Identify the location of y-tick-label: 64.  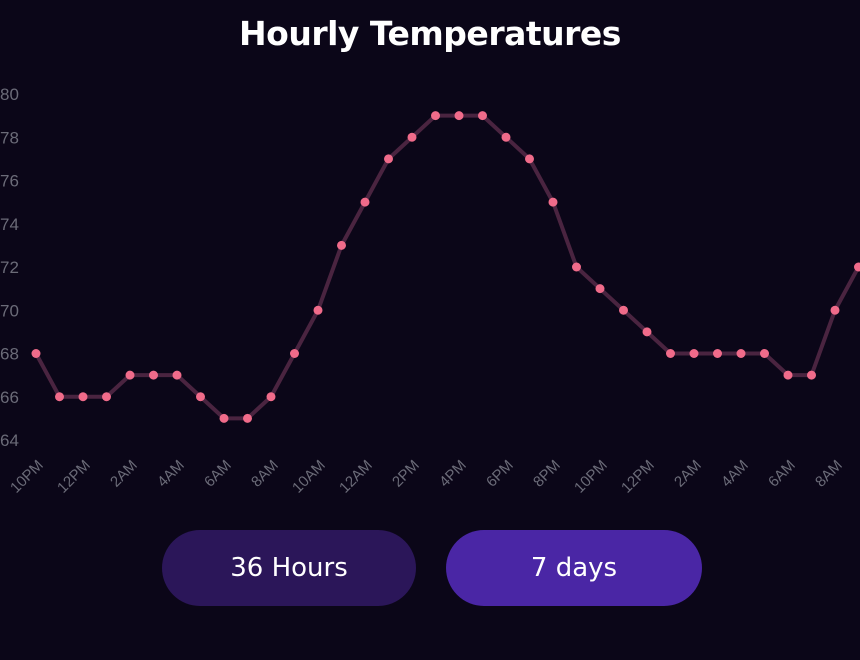
(9, 440).